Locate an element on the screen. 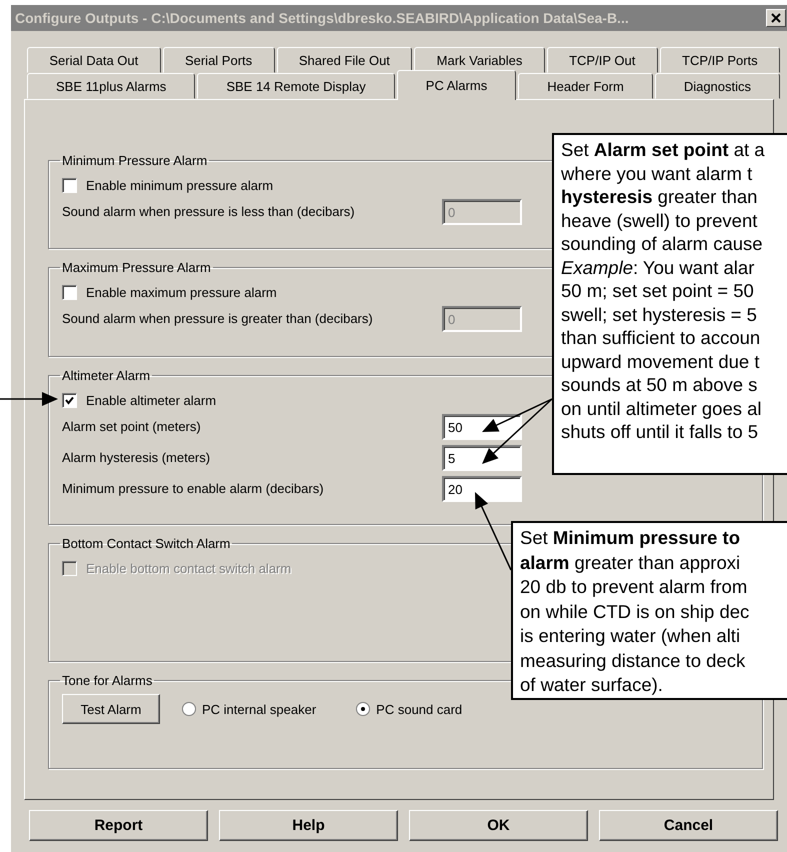  close-button is located at coordinates (776, 18).